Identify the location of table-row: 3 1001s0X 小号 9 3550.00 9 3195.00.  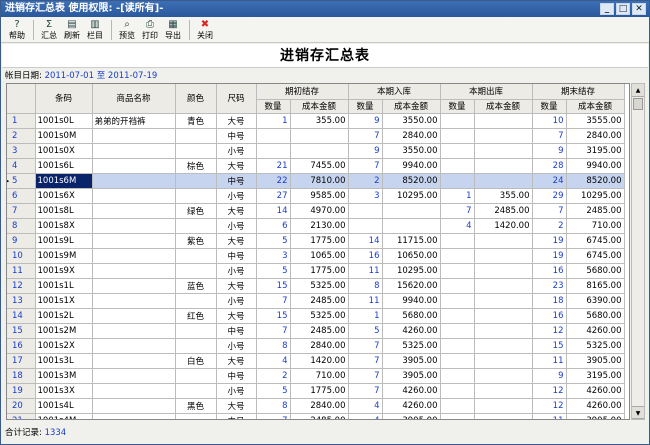
(316, 151).